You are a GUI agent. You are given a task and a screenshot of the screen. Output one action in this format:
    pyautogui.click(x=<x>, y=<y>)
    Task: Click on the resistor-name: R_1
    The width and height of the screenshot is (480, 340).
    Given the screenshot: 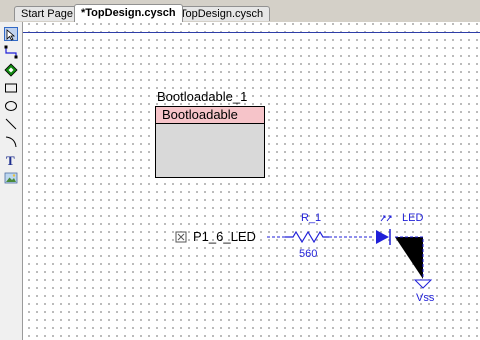 What is the action you would take?
    pyautogui.click(x=311, y=218)
    